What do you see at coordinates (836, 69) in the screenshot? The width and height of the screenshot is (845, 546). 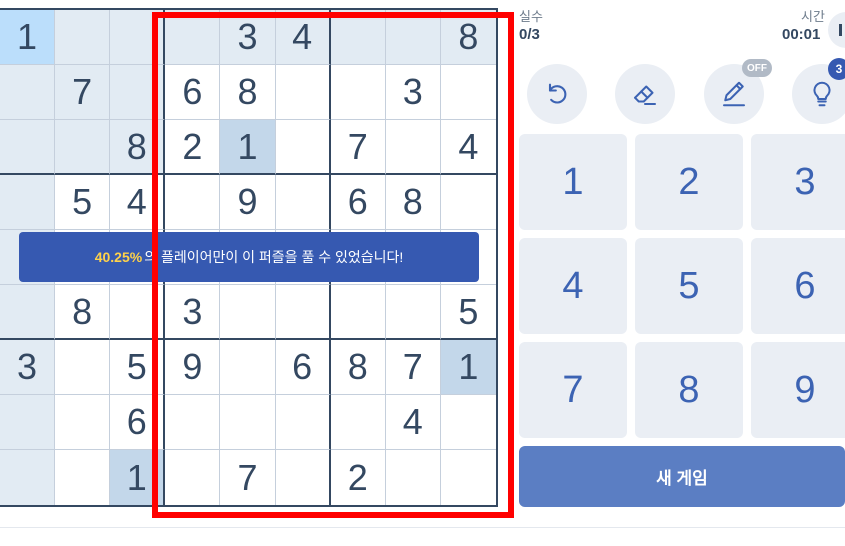 I see `hint-count-badge: 3` at bounding box center [836, 69].